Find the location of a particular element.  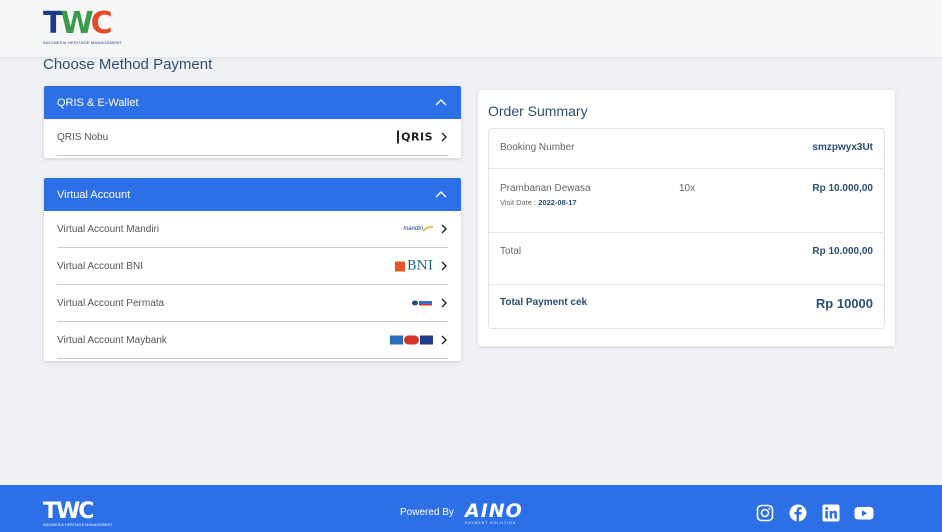

qris-panel-header: QRIS & E-Wallet is located at coordinates (252, 102).